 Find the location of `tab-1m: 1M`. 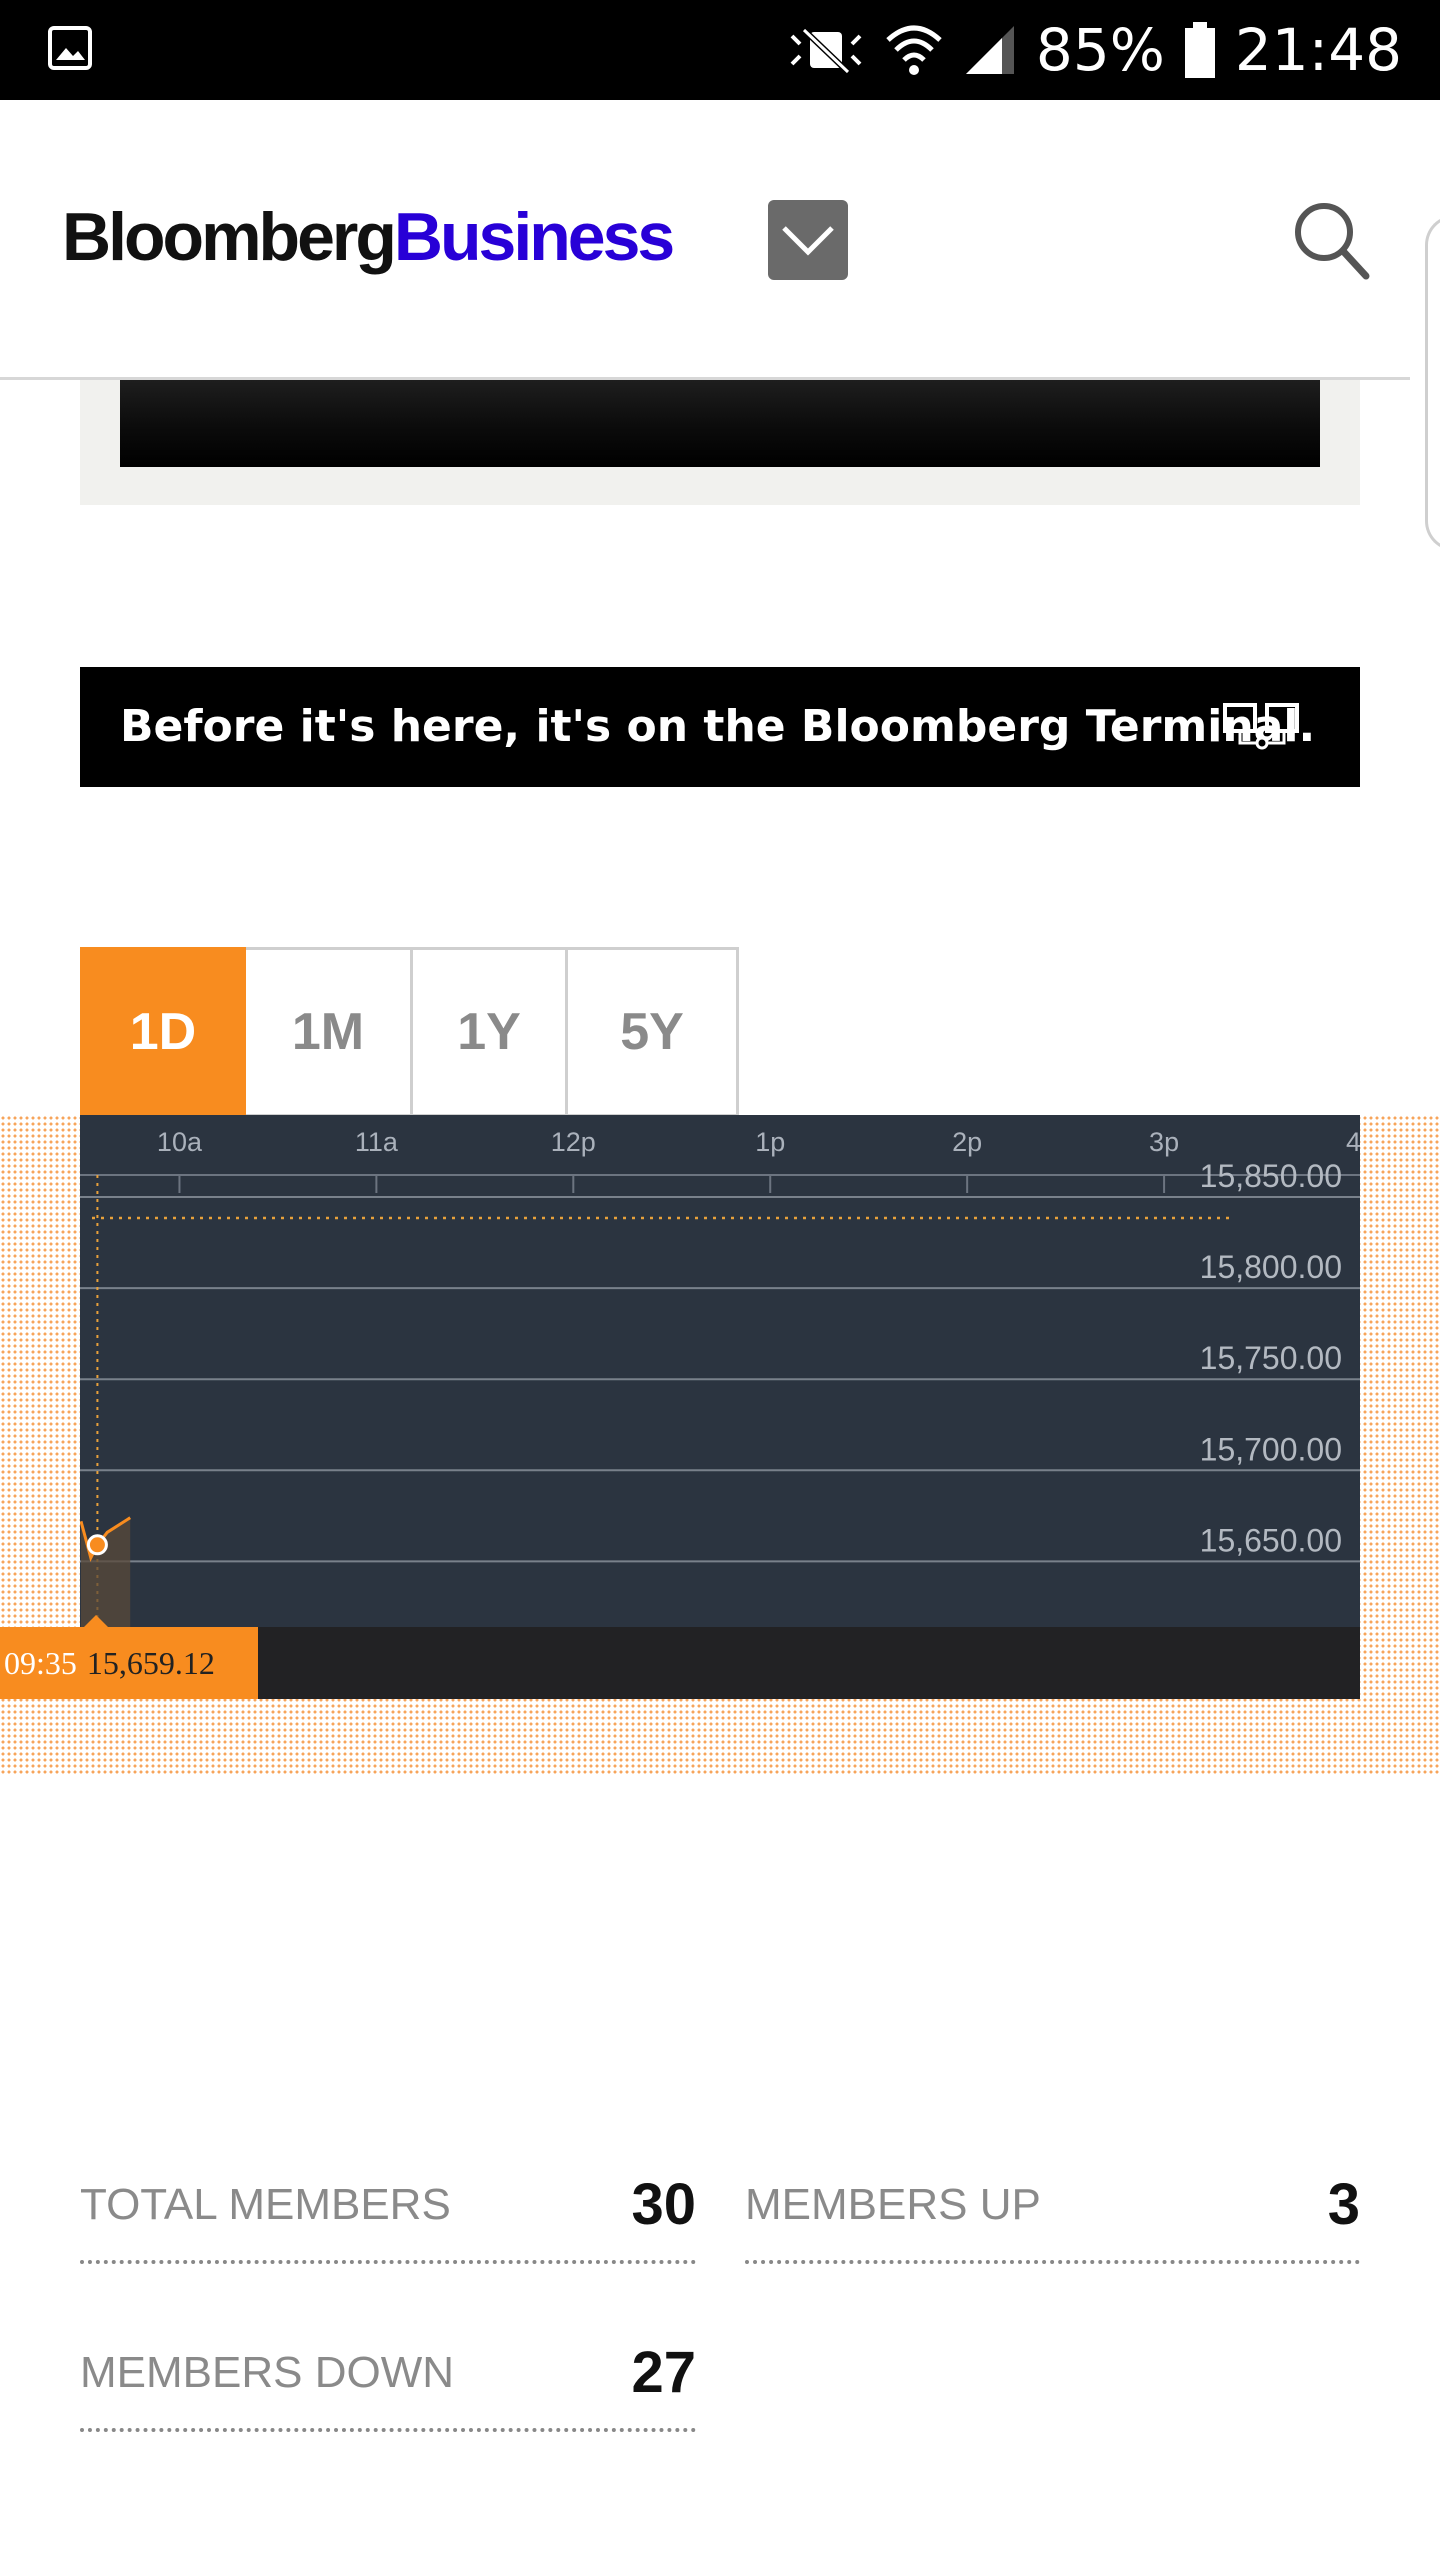

tab-1m: 1M is located at coordinates (329, 1032).